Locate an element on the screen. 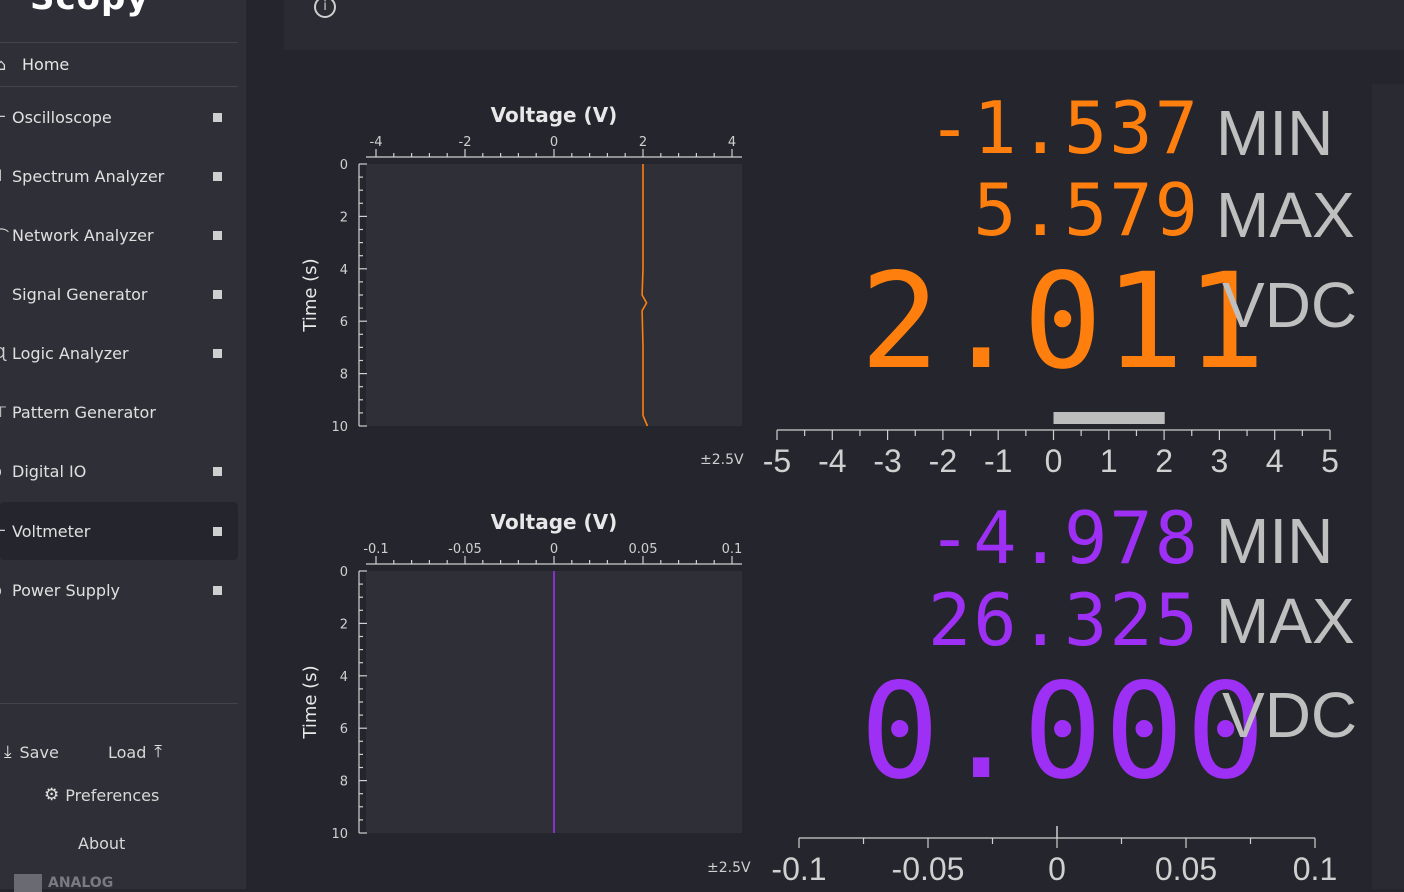 The image size is (1404, 892). ch1-history-y-tick-label: 10 is located at coordinates (339, 427).